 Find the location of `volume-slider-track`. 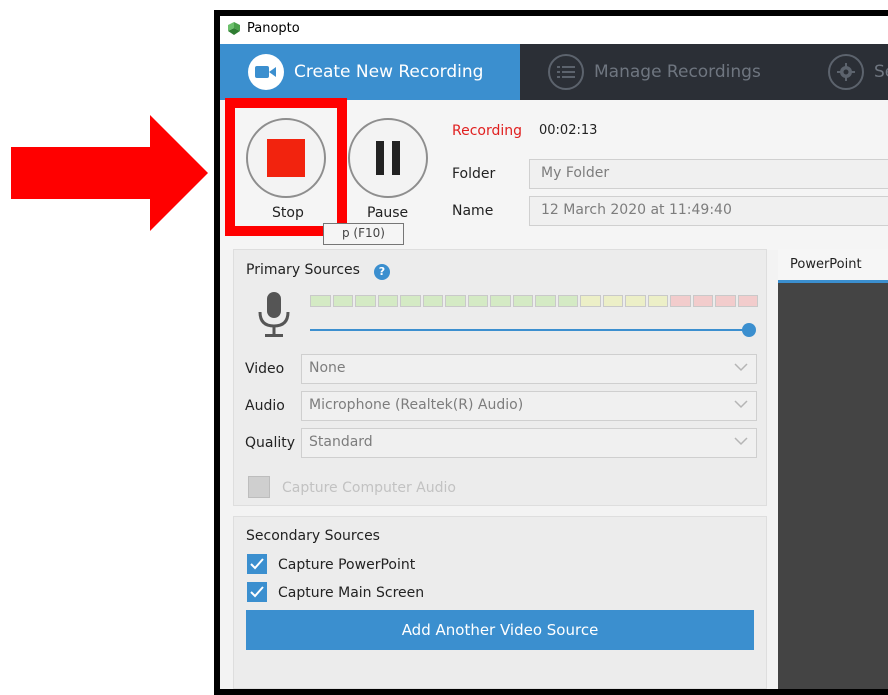

volume-slider-track is located at coordinates (530, 330).